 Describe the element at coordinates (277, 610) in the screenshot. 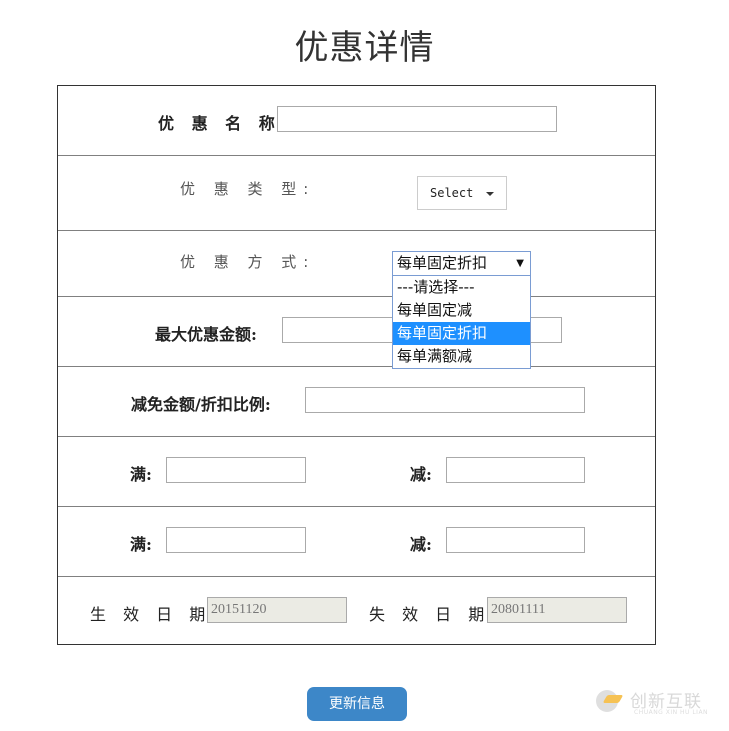

I see `start-date-input: 20151120` at that location.